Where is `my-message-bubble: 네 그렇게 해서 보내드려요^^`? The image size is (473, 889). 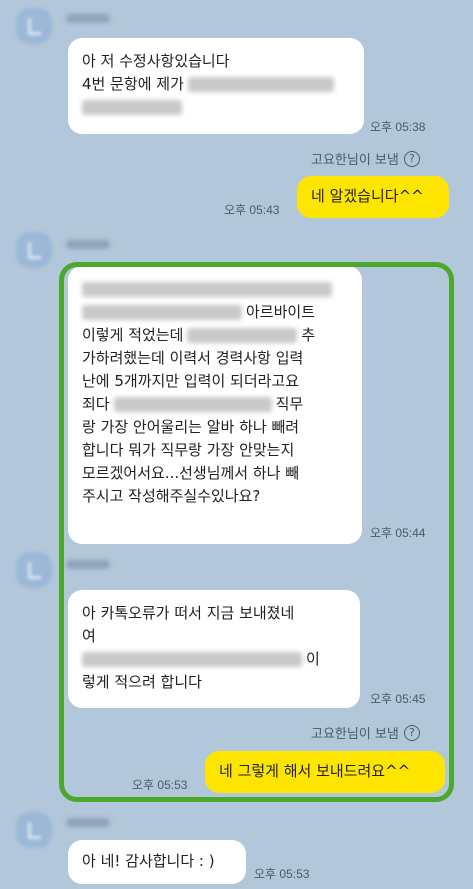
my-message-bubble: 네 그렇게 해서 보내드려요^^ is located at coordinates (325, 772).